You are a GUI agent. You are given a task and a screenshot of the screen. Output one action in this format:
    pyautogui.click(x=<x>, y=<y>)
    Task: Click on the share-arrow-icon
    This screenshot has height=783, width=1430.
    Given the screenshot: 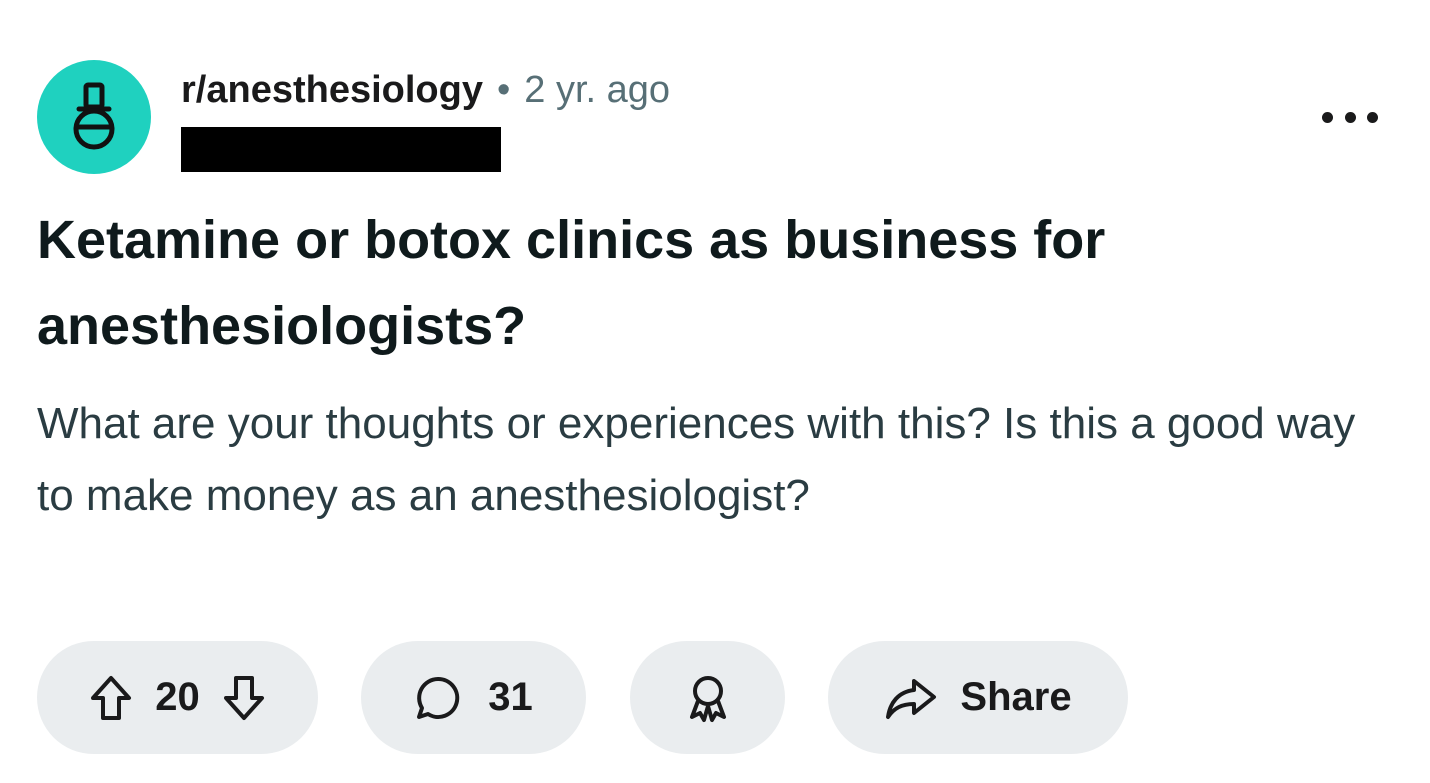 What is the action you would take?
    pyautogui.click(x=911, y=698)
    